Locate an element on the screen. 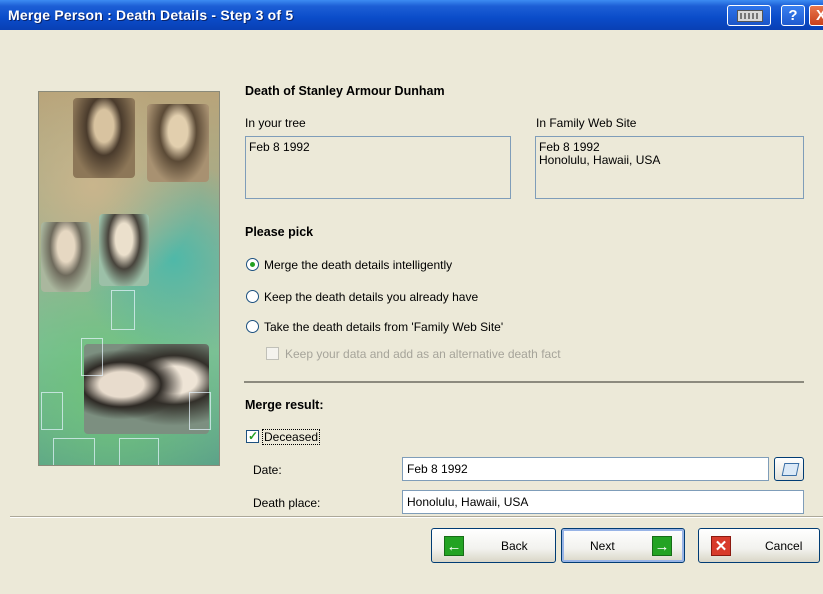 The height and width of the screenshot is (594, 823). your-tree-value: Feb 8 1992 is located at coordinates (378, 167).